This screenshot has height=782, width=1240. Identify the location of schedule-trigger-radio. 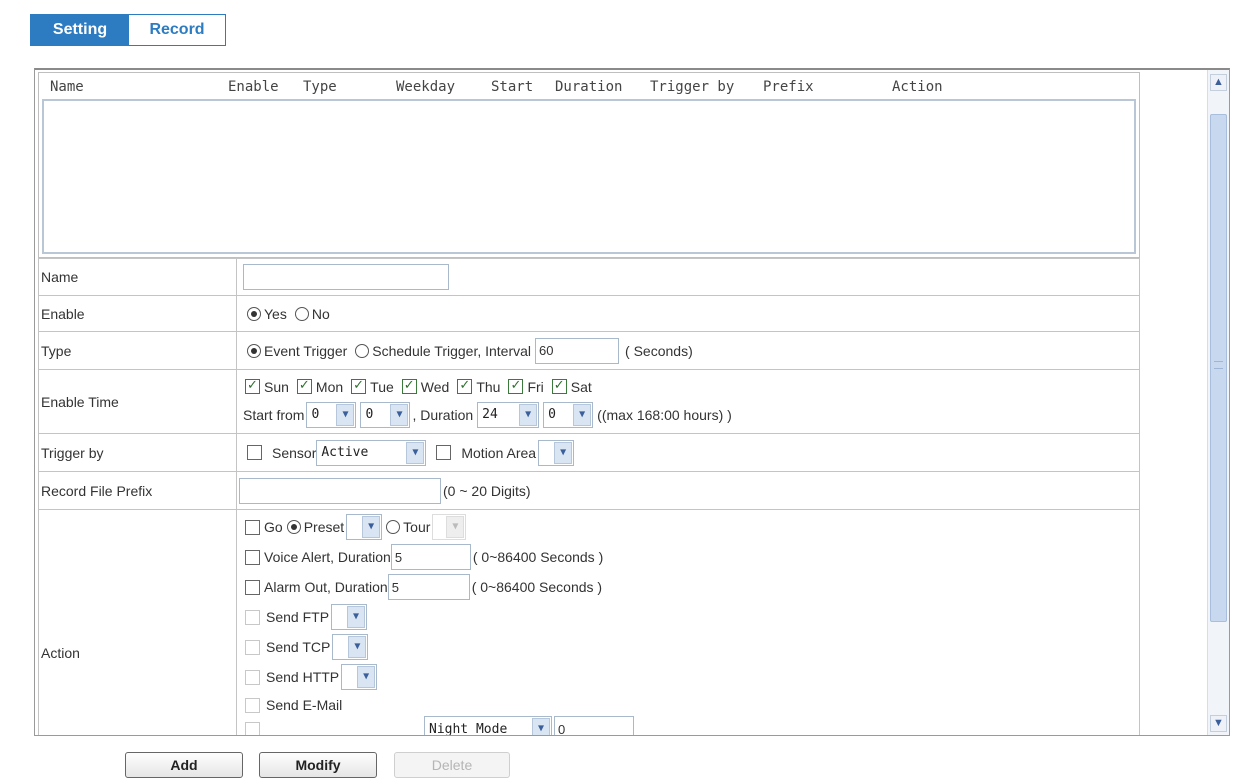
(362, 350).